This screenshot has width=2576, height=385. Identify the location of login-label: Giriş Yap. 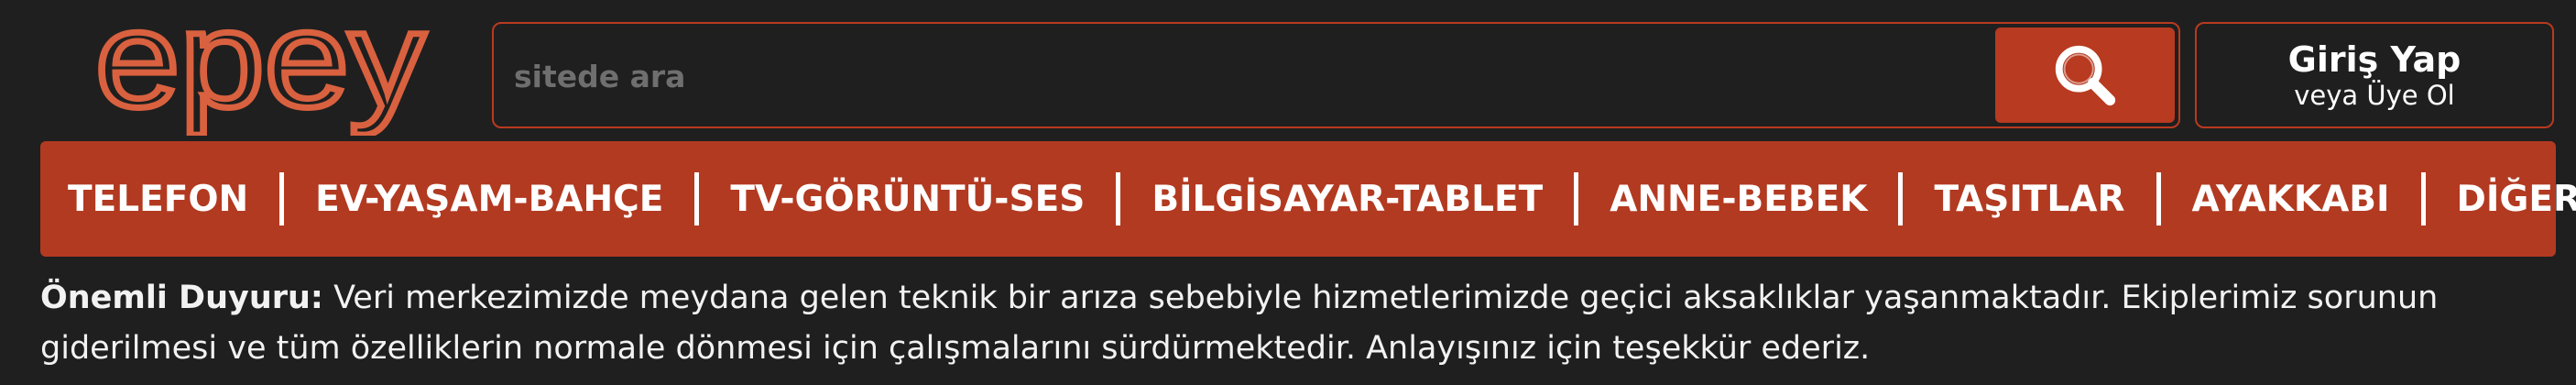
(2374, 59).